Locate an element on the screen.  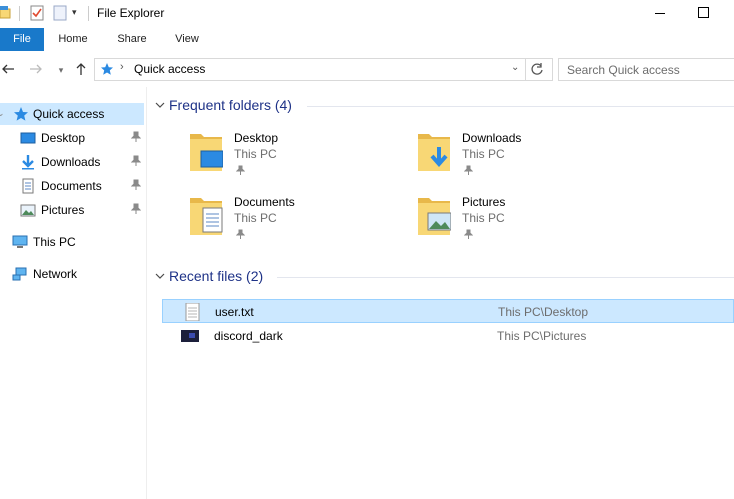
sidebar-item-quick-access: ⌄ Quick access is located at coordinates (72, 114).